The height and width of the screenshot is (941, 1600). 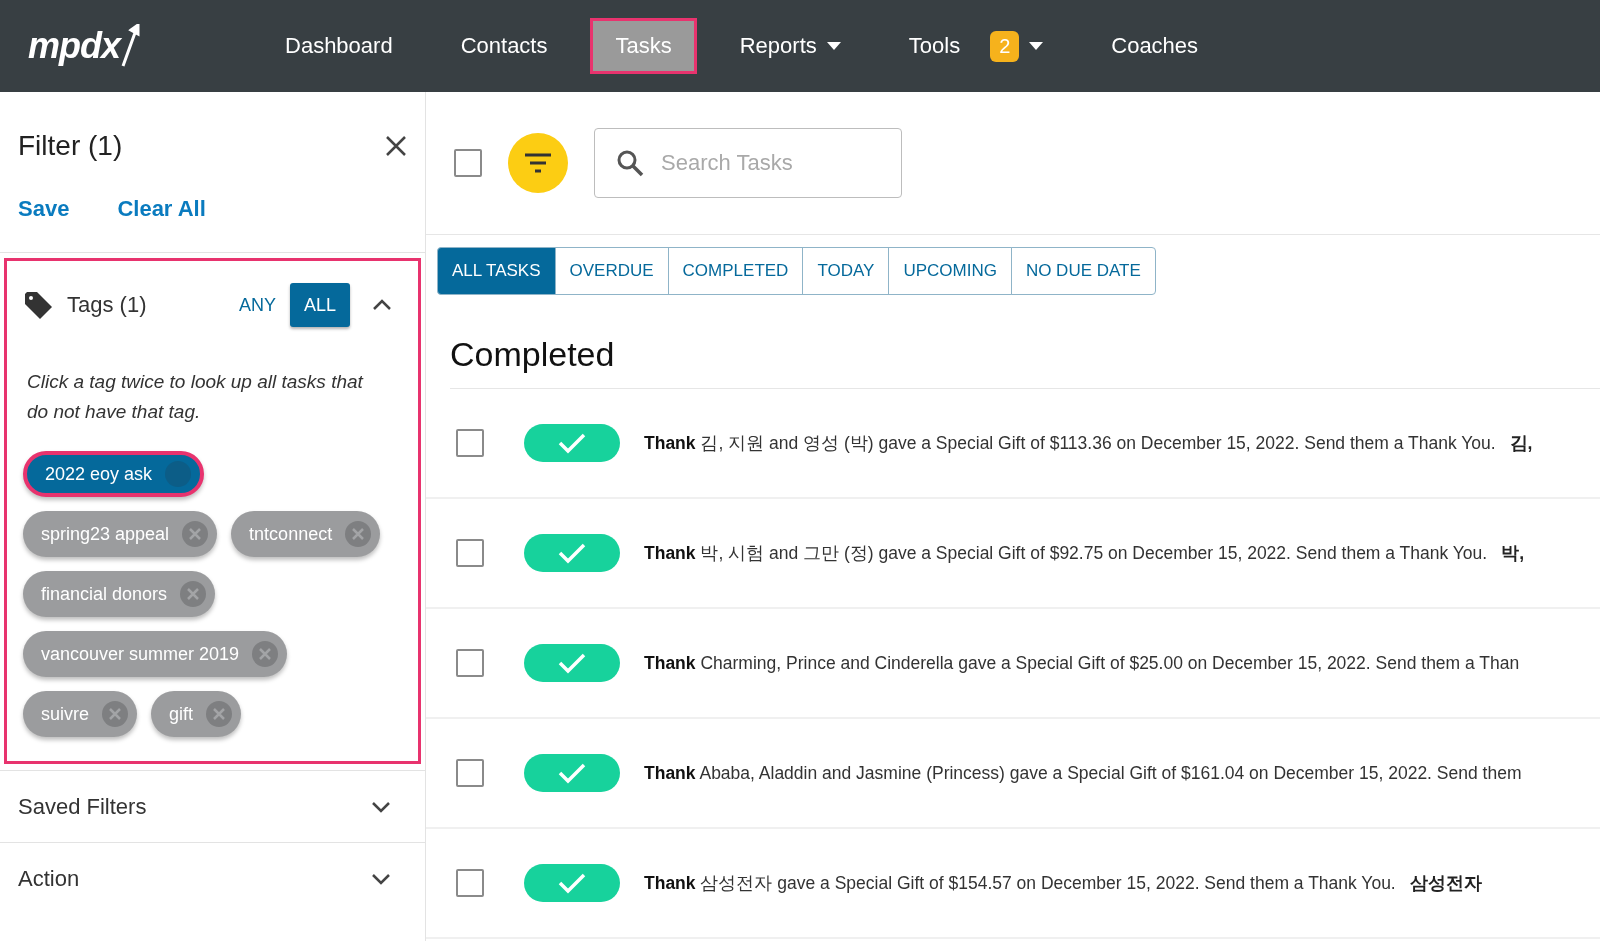 I want to click on contact-name: 김,, so click(x=1521, y=443).